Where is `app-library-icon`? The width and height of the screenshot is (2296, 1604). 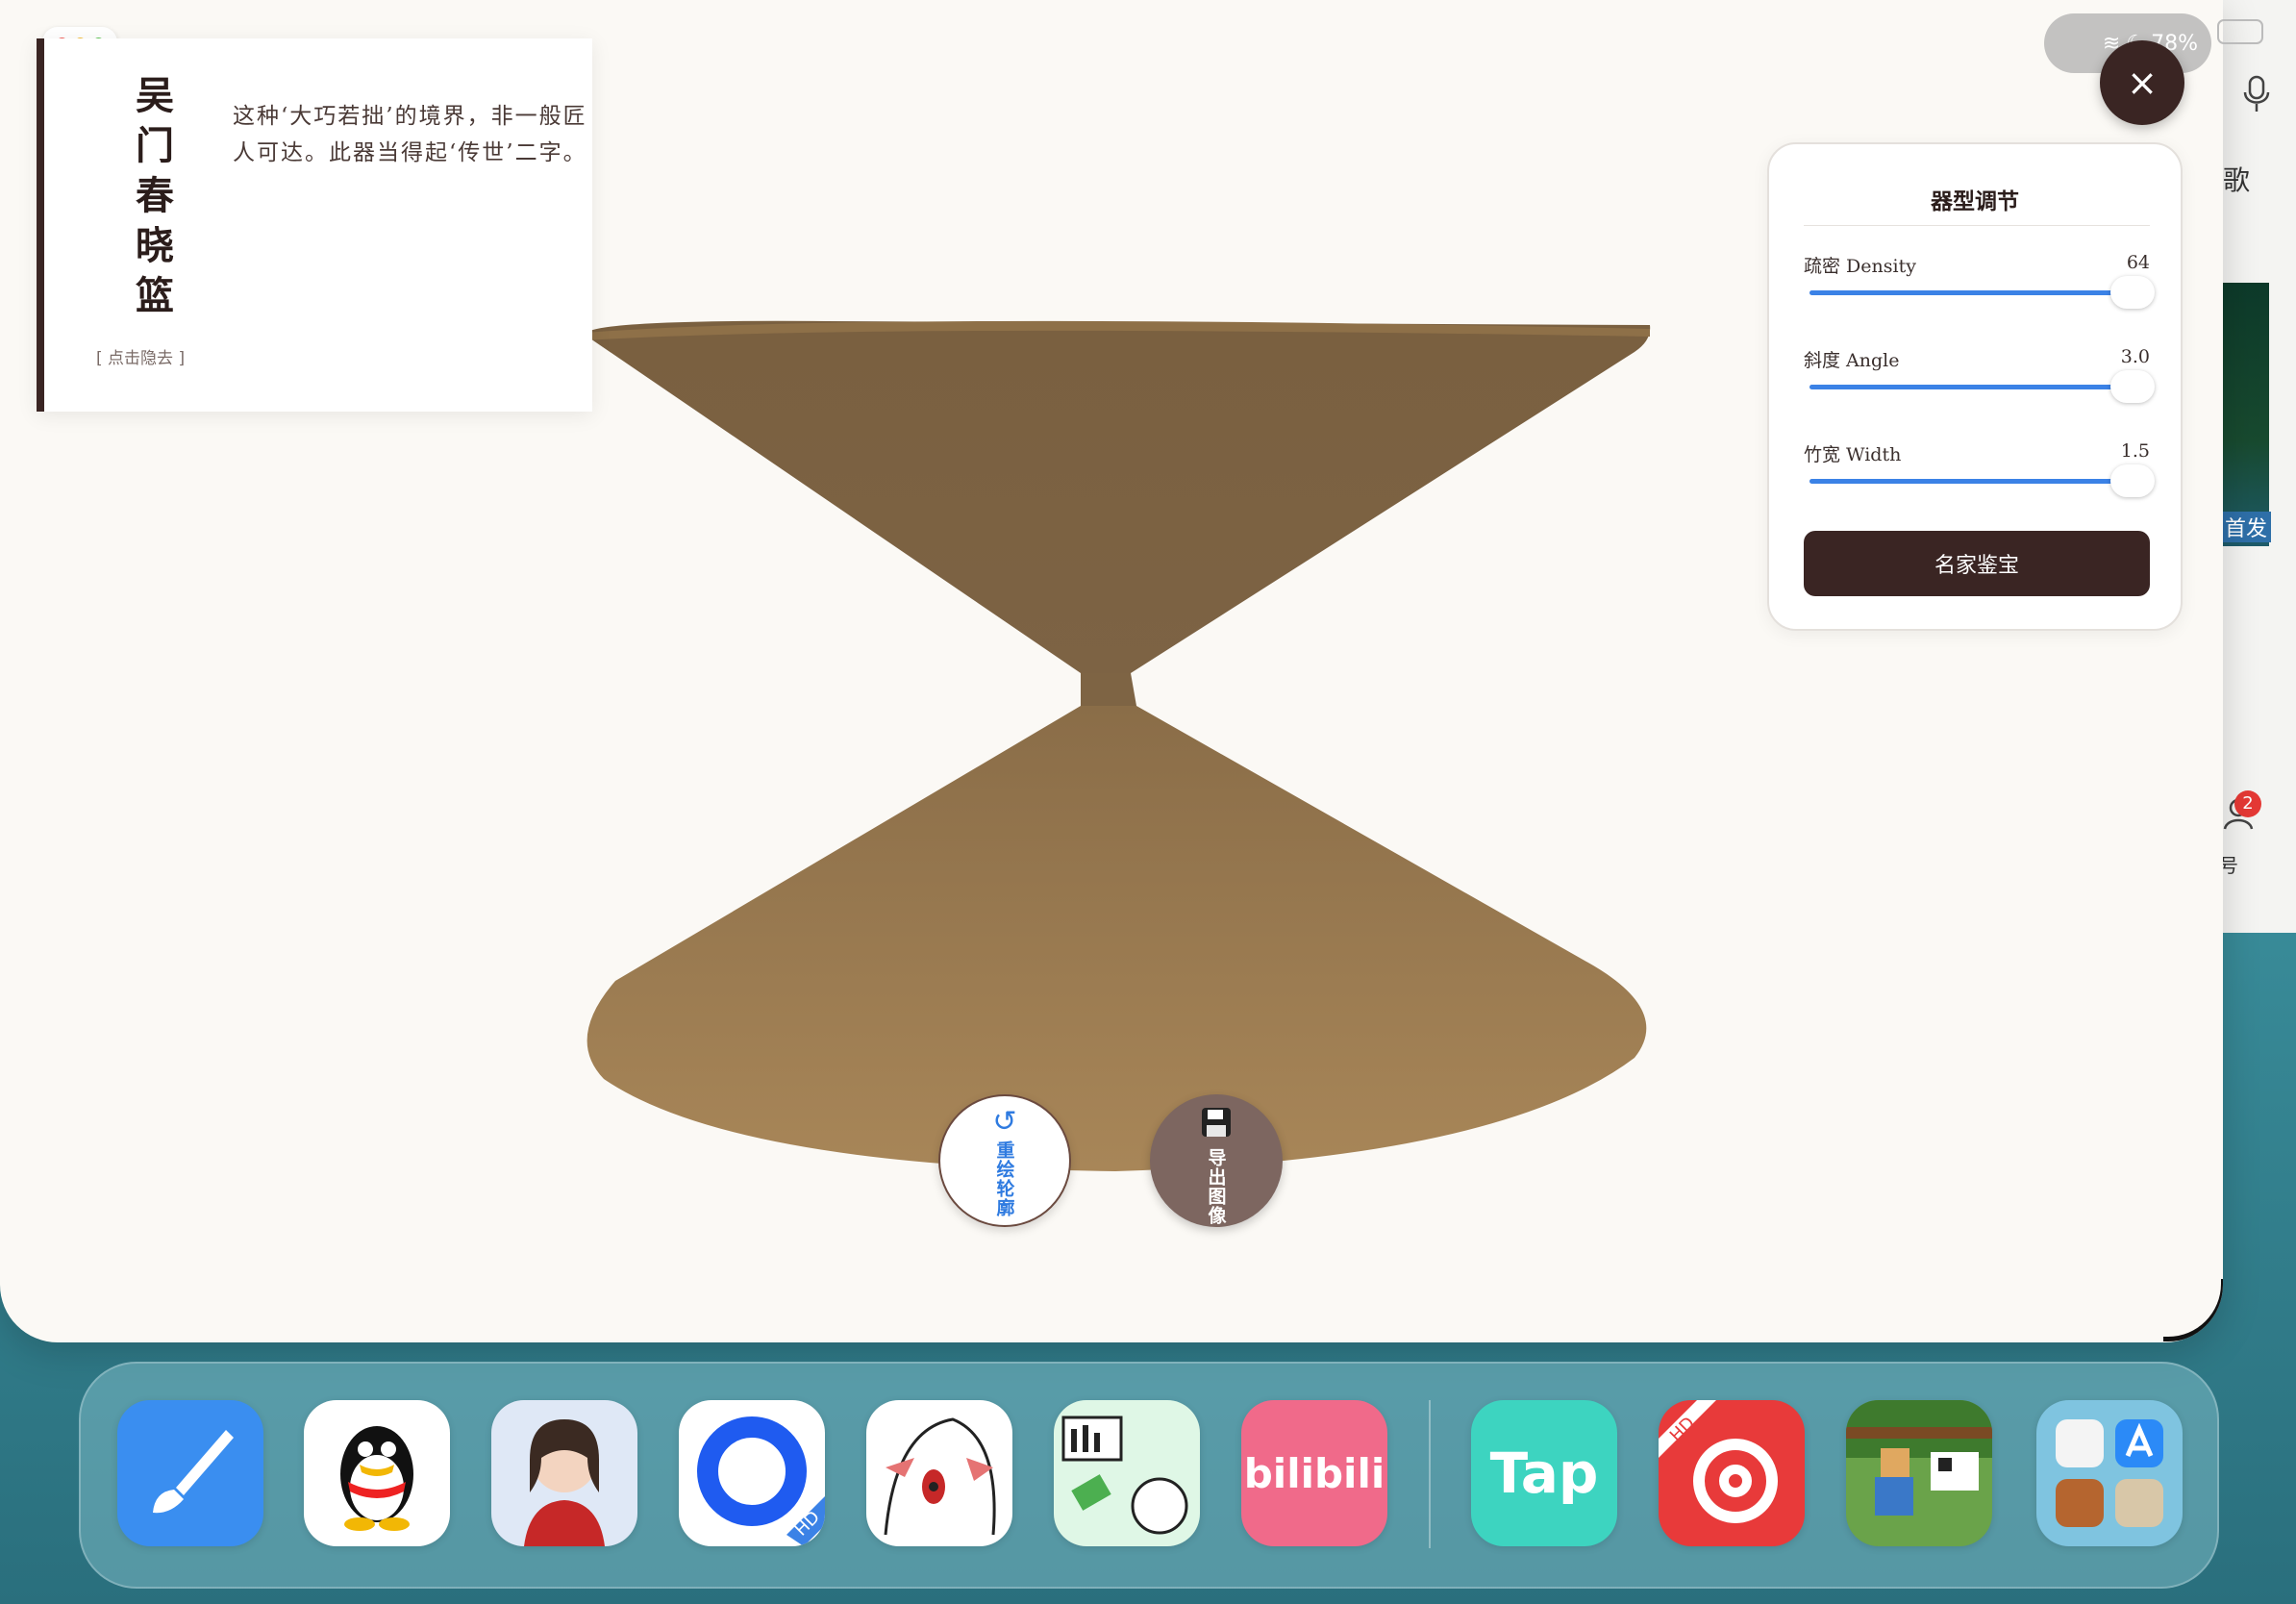 app-library-icon is located at coordinates (2109, 1473).